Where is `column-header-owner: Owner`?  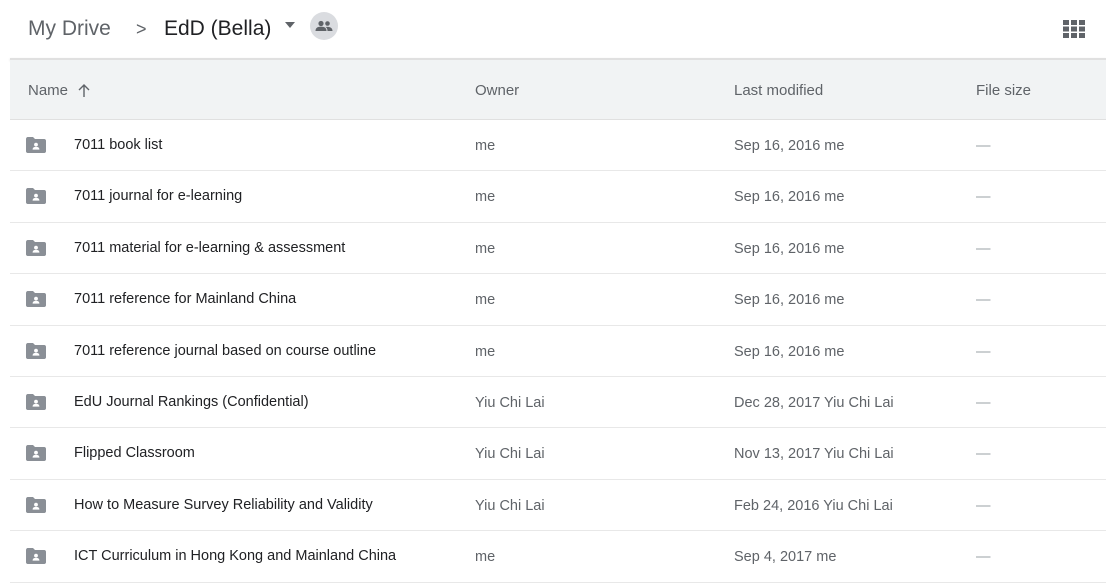 column-header-owner: Owner is located at coordinates (497, 90).